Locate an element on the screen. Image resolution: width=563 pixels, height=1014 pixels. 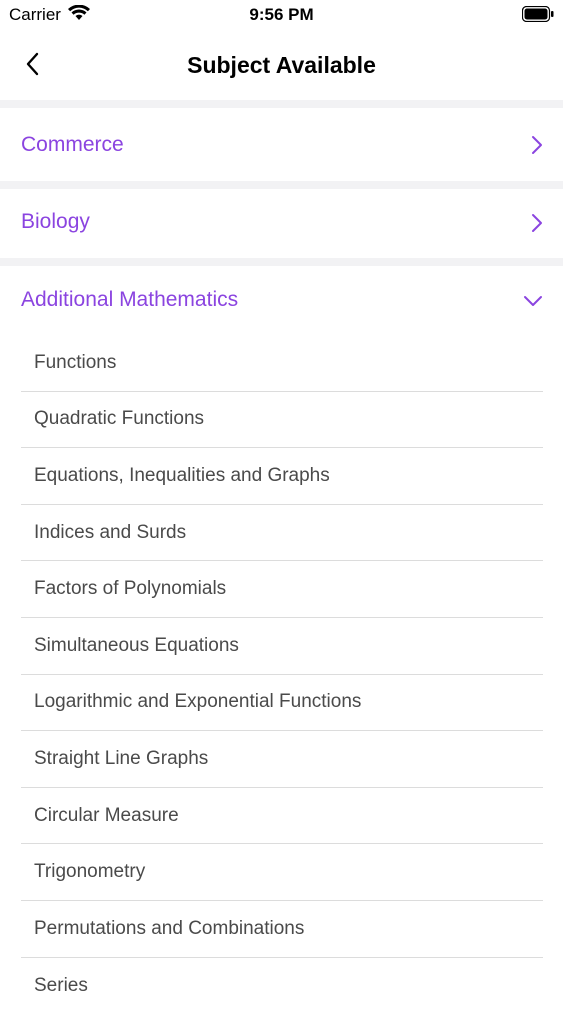
subject-label: Additional Mathematics is located at coordinates (130, 299).